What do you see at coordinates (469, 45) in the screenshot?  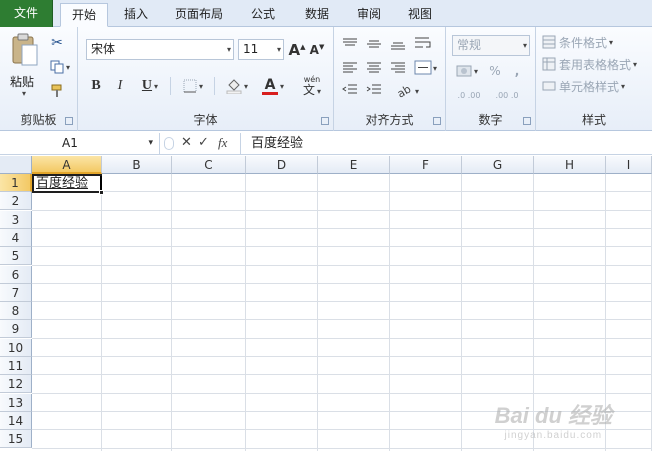 I see `number-format-value: 常规` at bounding box center [469, 45].